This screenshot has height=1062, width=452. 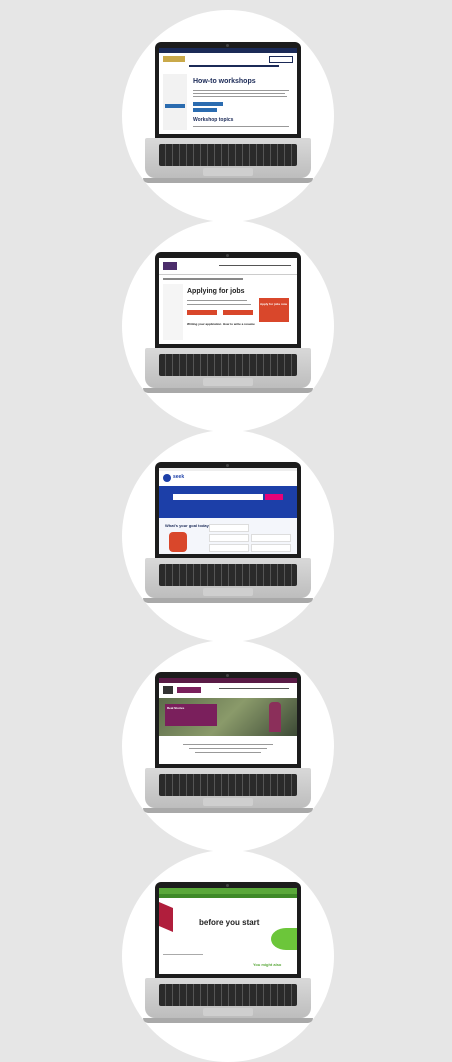 What do you see at coordinates (274, 497) in the screenshot?
I see `search-button` at bounding box center [274, 497].